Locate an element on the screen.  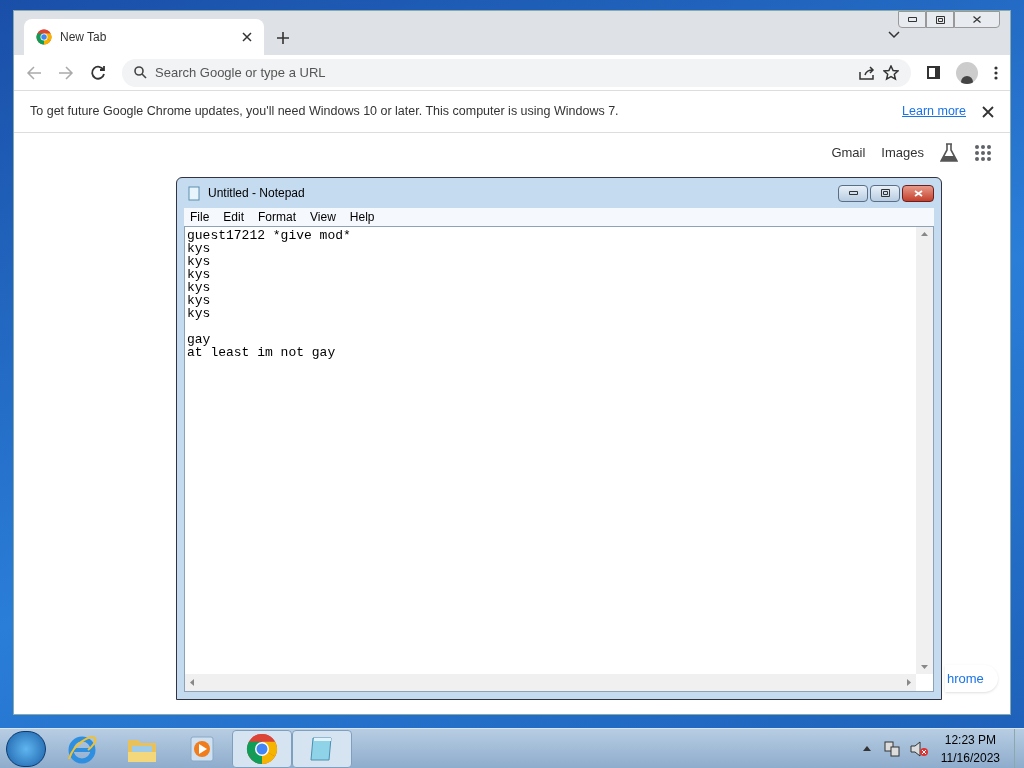
reload-icon is located at coordinates (98, 72).